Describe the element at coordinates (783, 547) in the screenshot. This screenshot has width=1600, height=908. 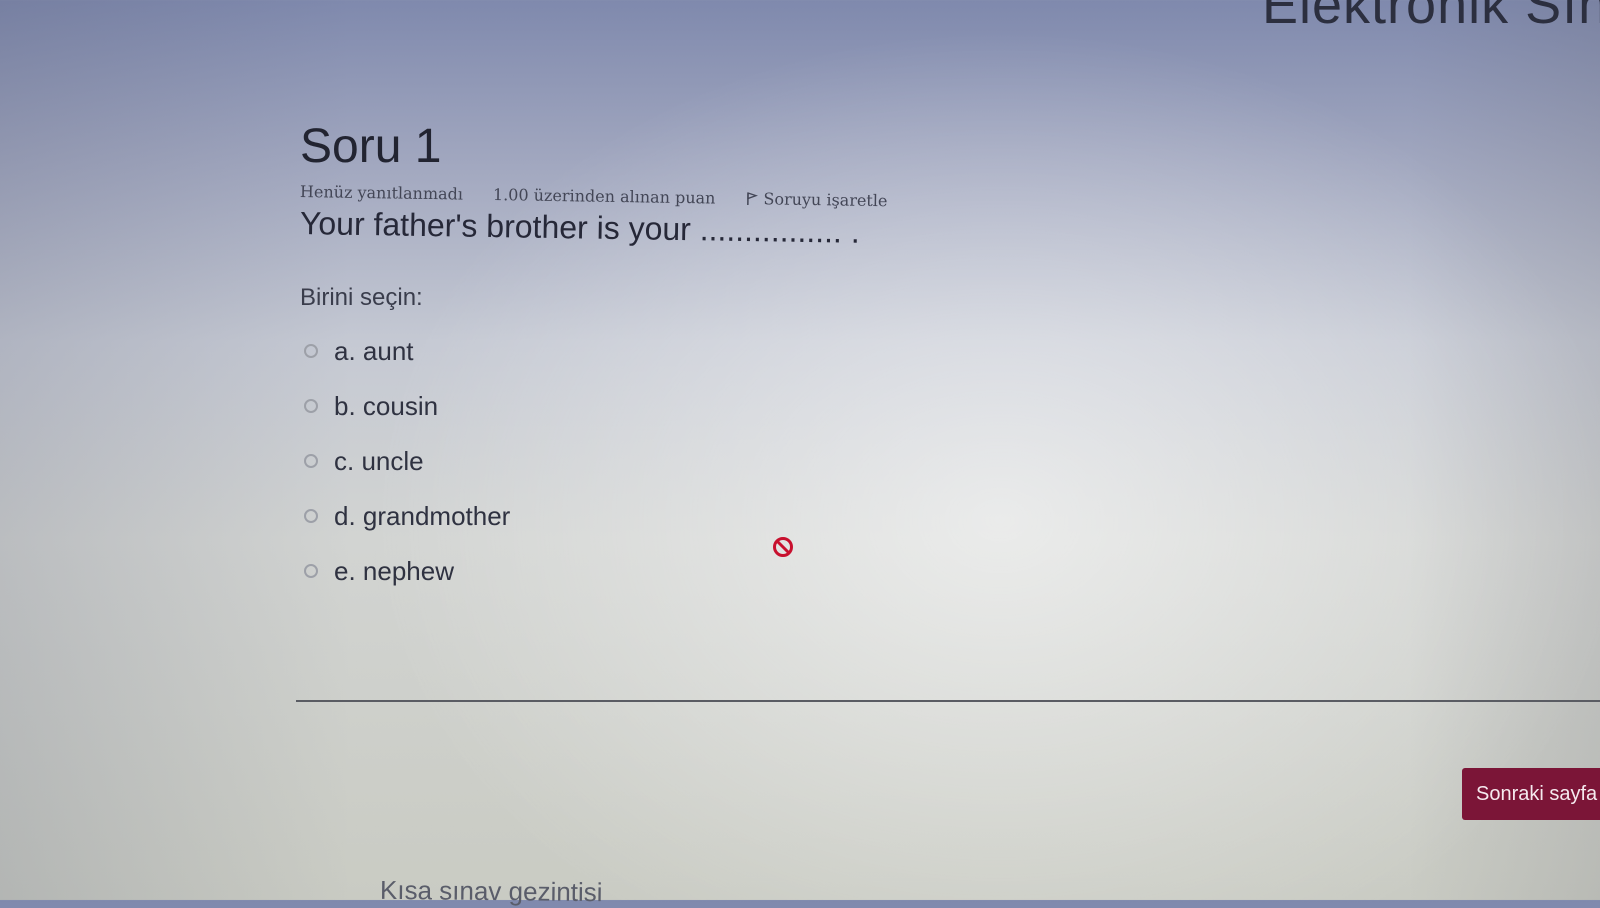
I see `not-allowed-icon` at that location.